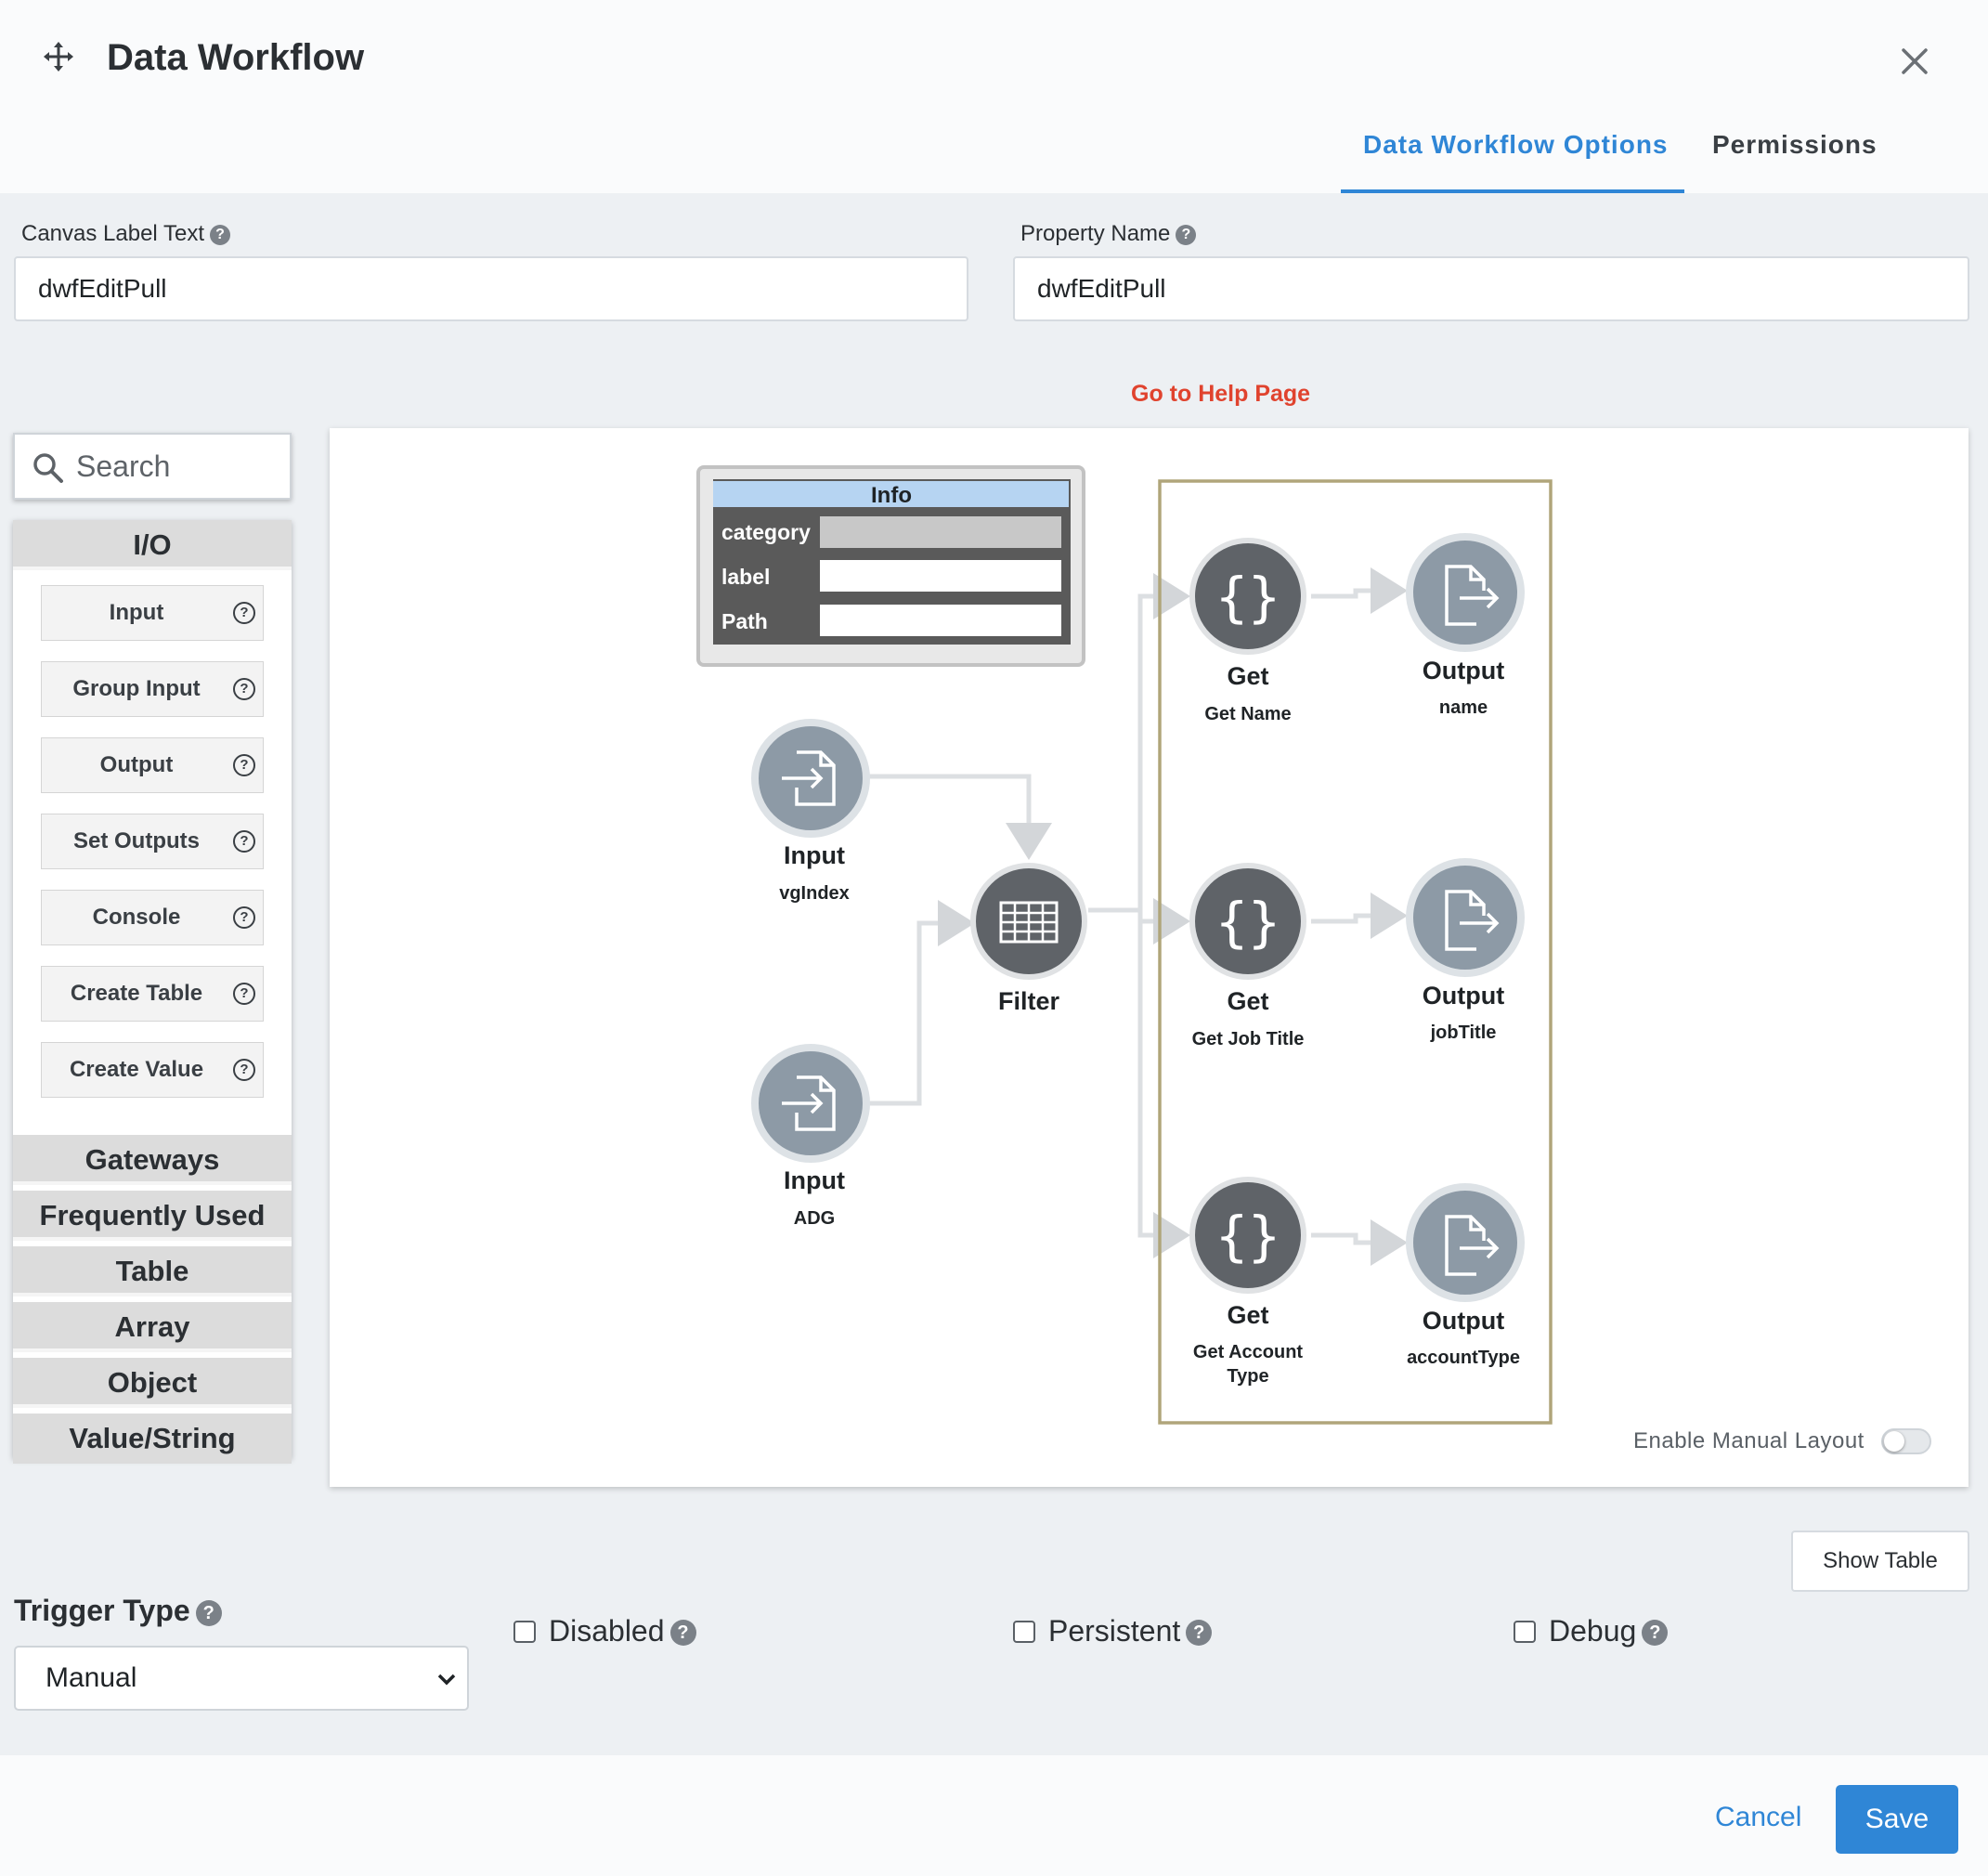 The height and width of the screenshot is (1876, 1988). Describe the element at coordinates (136, 764) in the screenshot. I see `palette-item-label: Output` at that location.